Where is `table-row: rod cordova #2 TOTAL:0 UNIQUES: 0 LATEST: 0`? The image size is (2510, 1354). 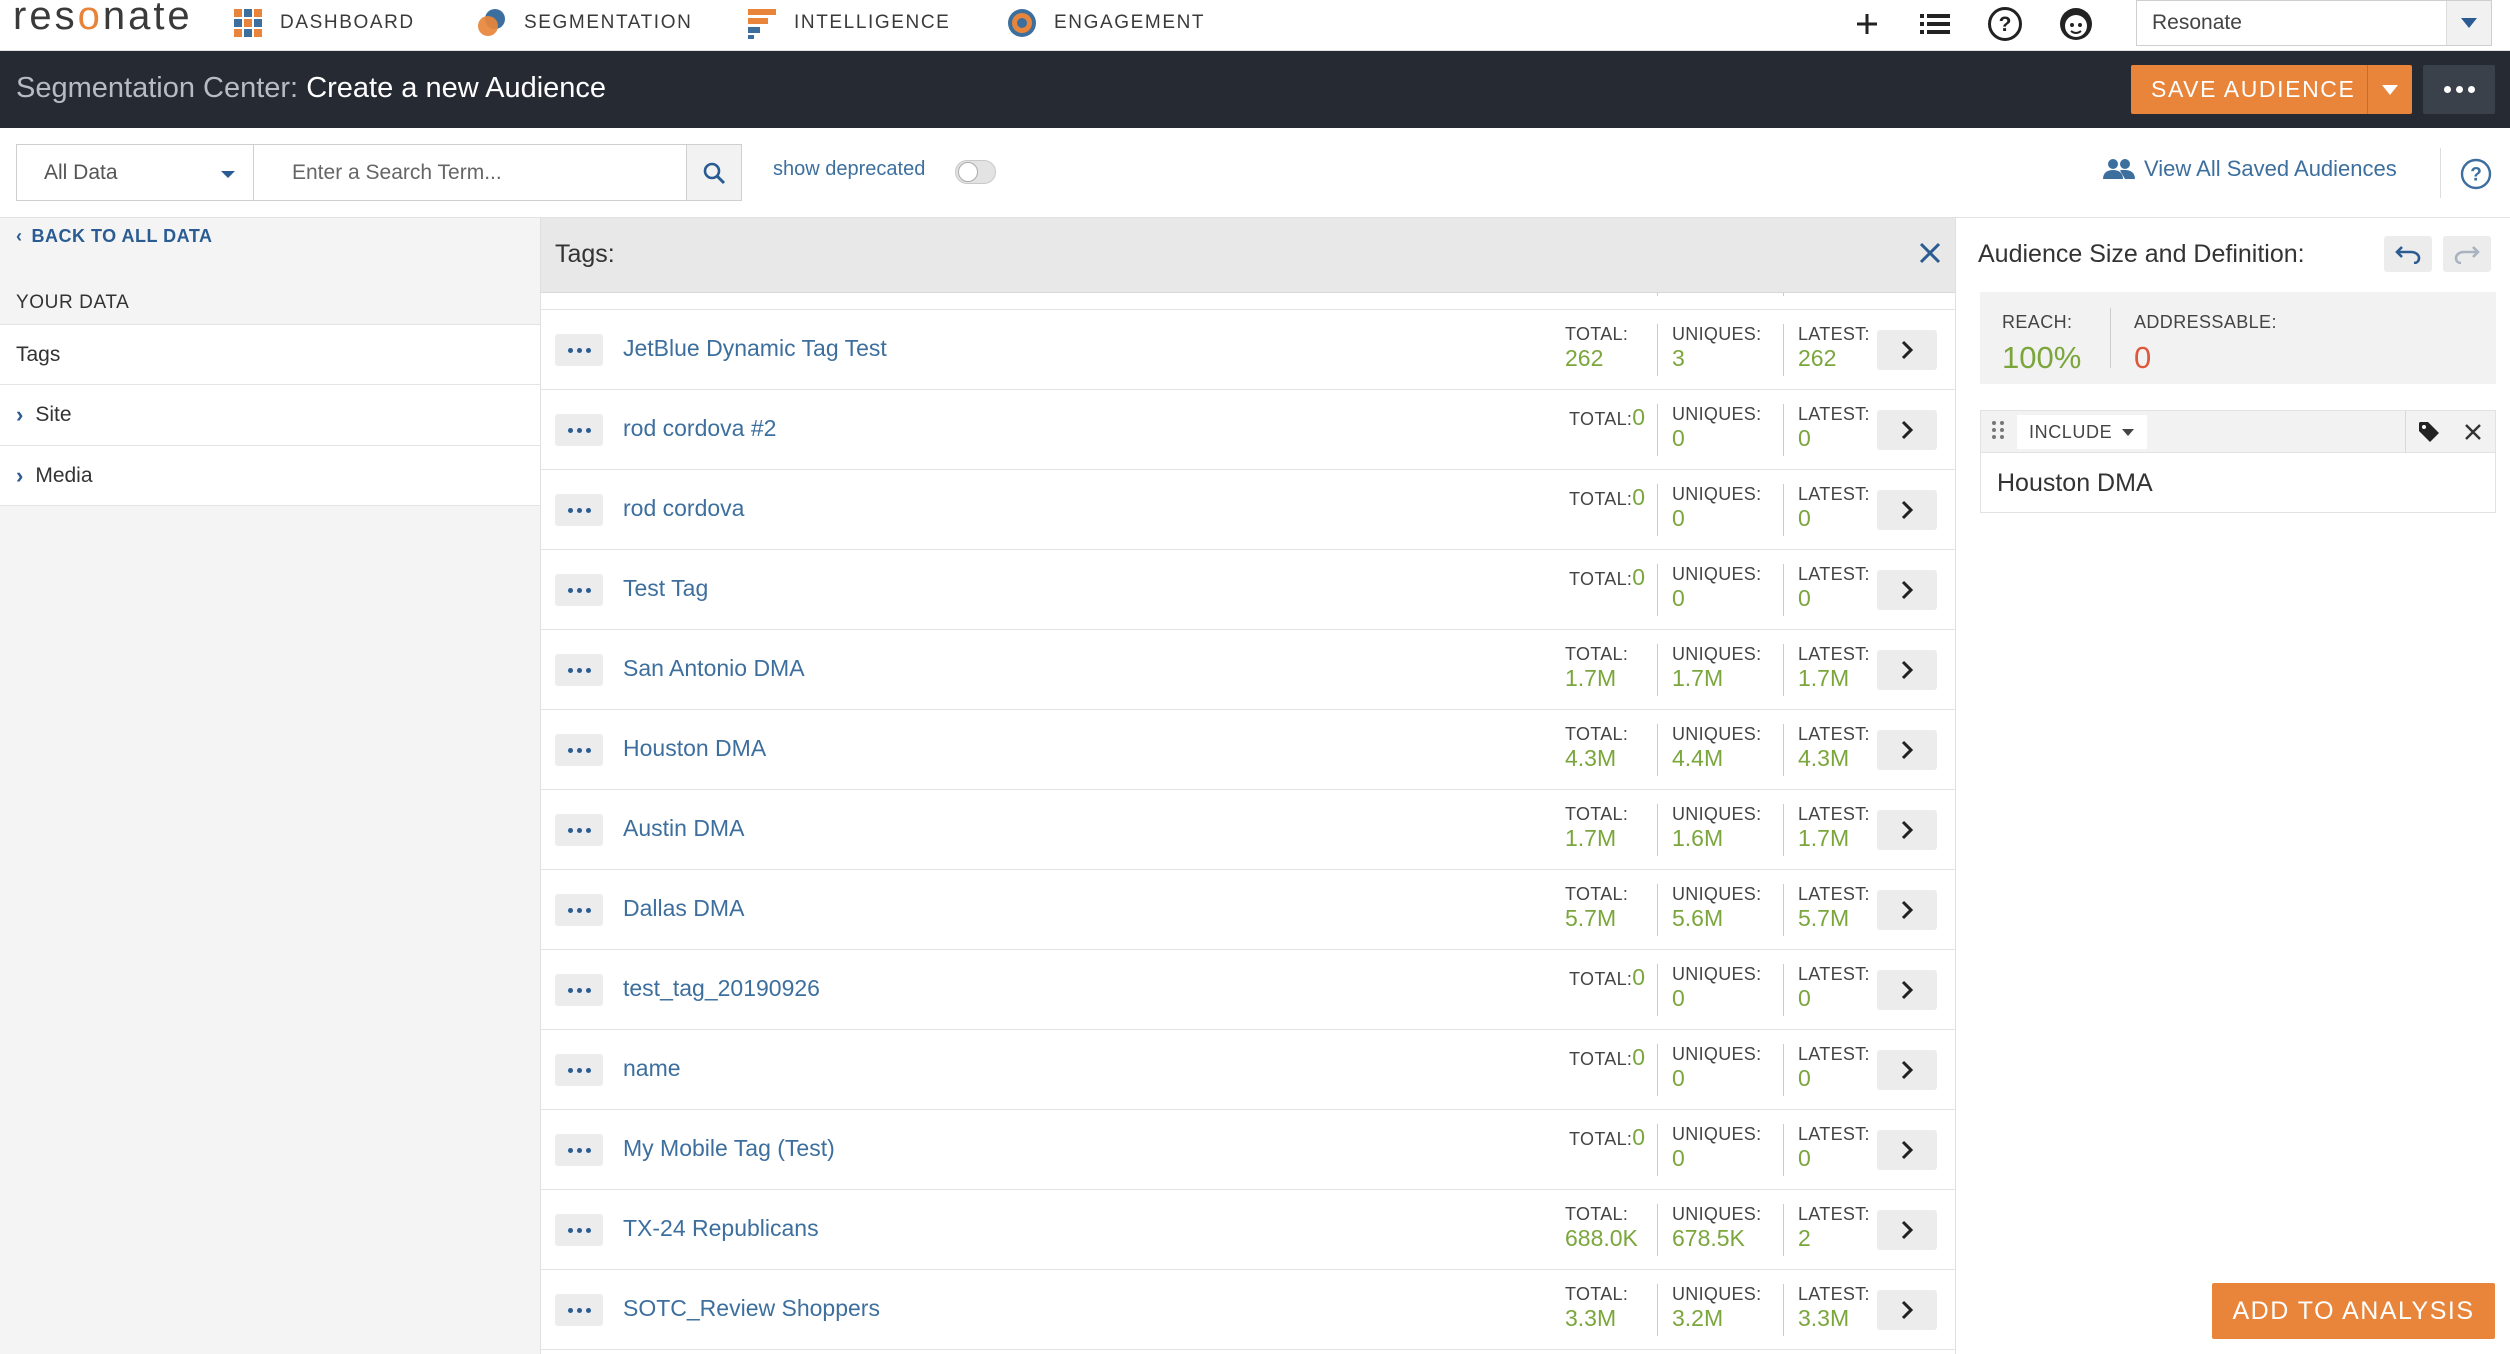
table-row: rod cordova #2 TOTAL:0 UNIQUES: 0 LATEST: 0 is located at coordinates (1248, 430).